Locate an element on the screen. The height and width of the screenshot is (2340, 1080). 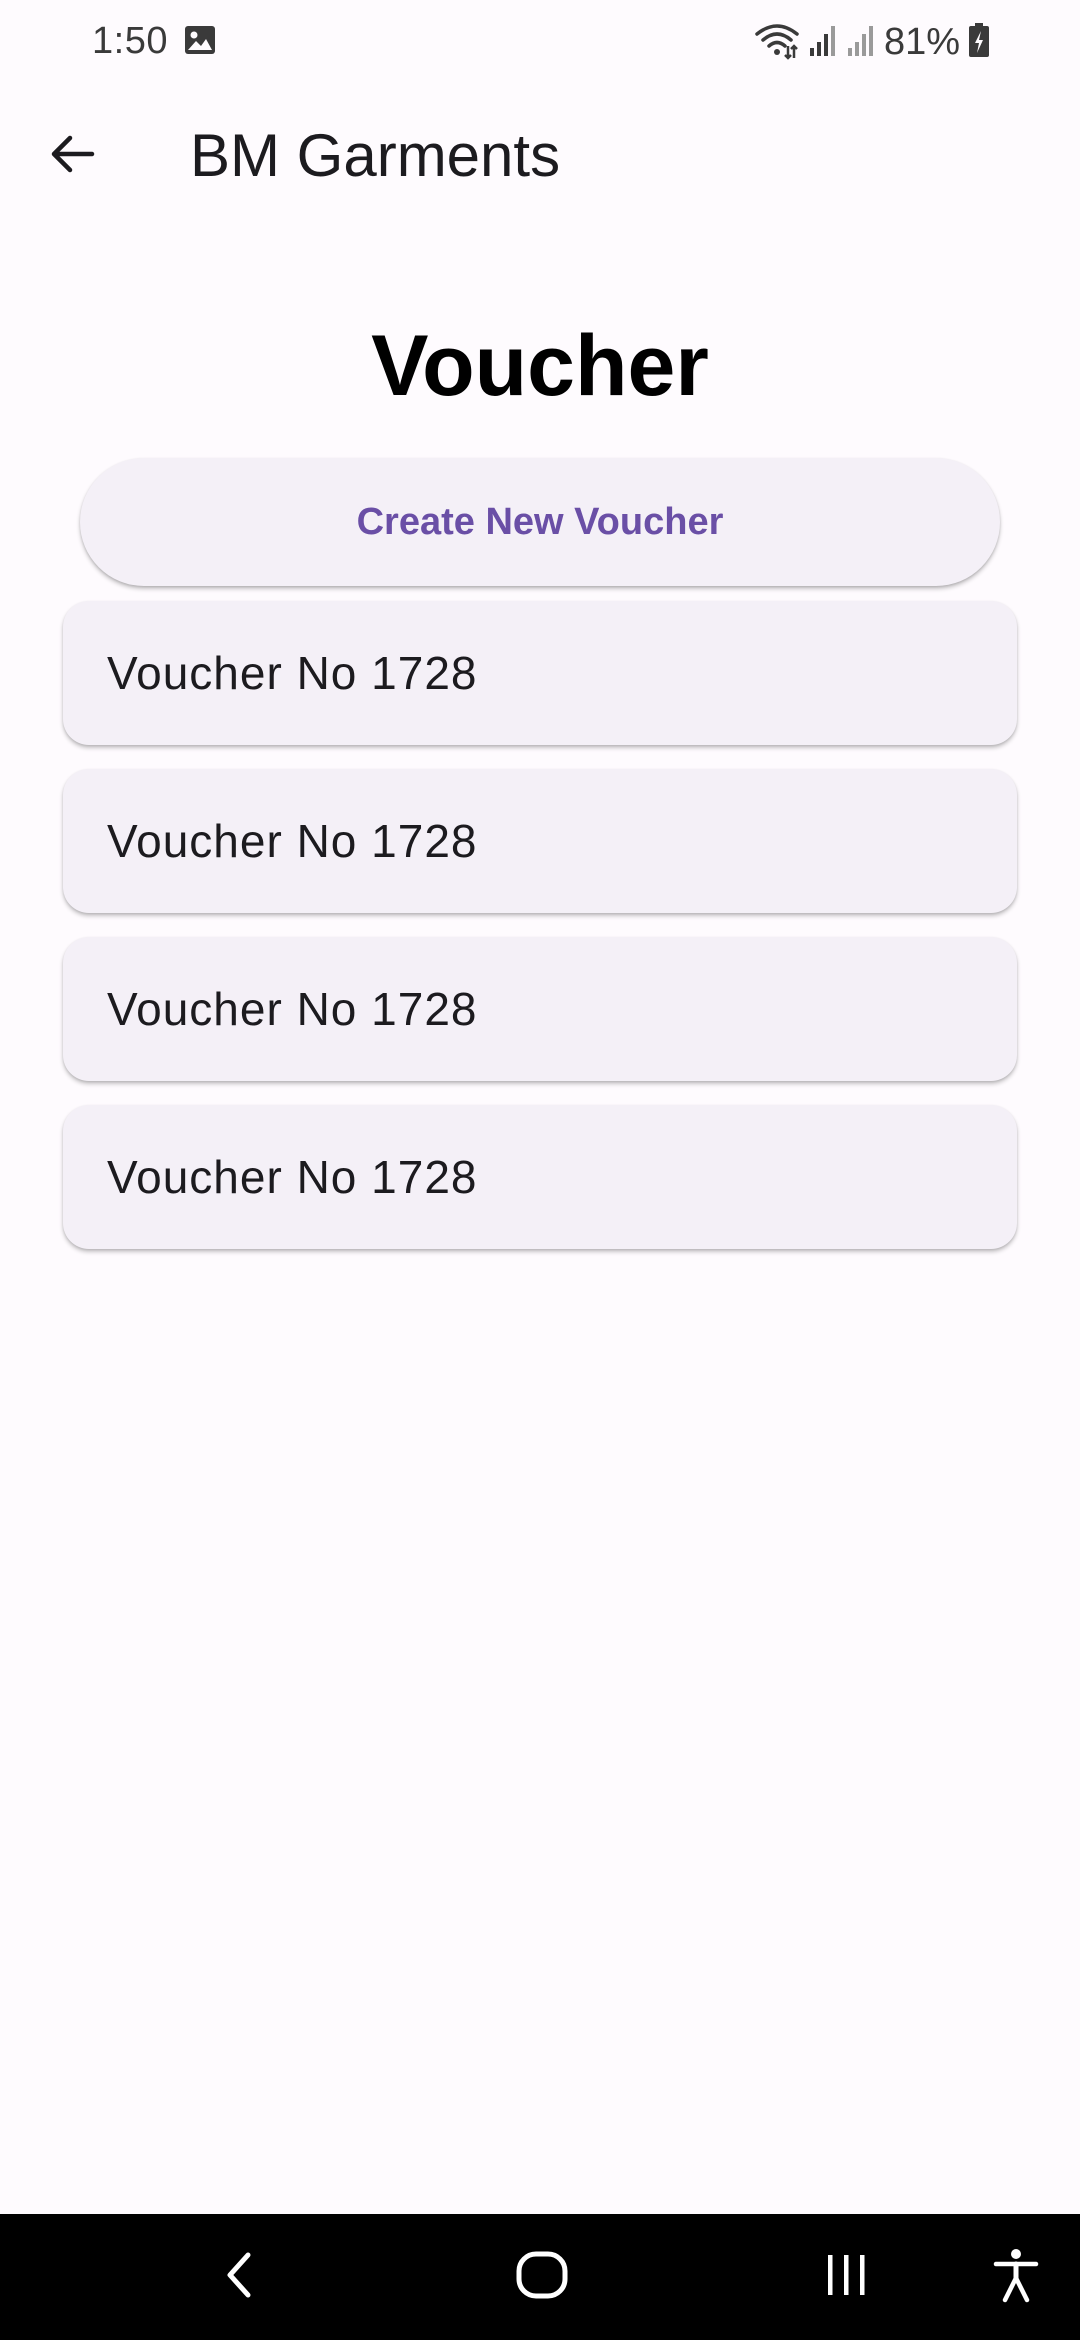
status-icons: 81% is located at coordinates (872, 42).